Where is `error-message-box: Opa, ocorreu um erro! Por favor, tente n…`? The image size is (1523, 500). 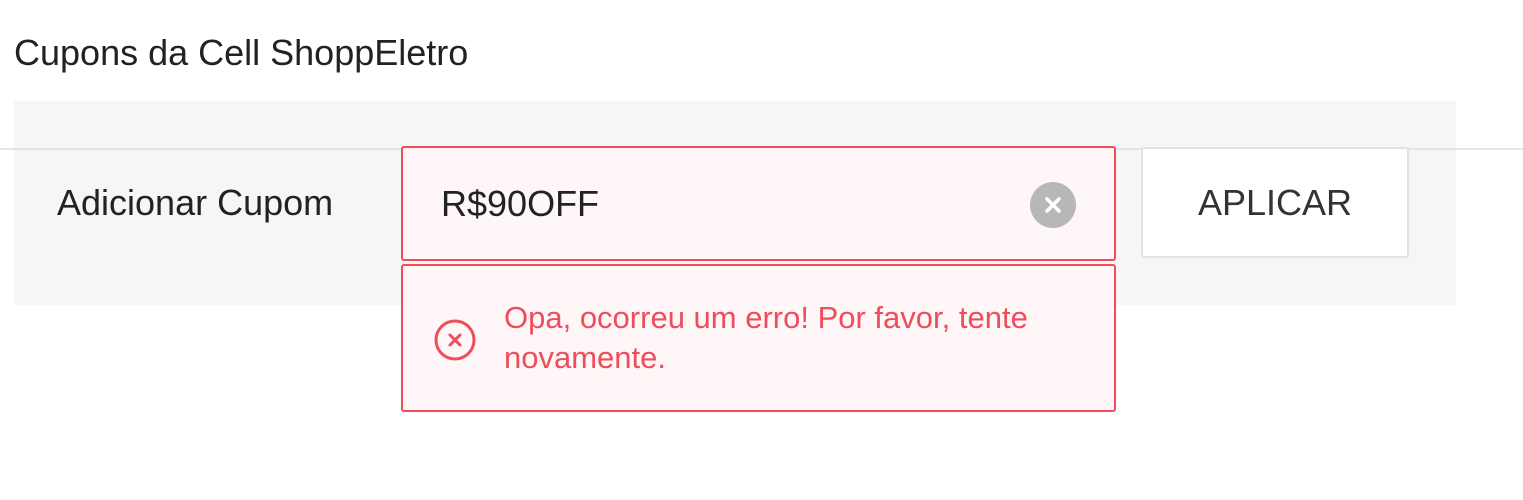
error-message-box: Opa, ocorreu um erro! Por favor, tente n… is located at coordinates (758, 338).